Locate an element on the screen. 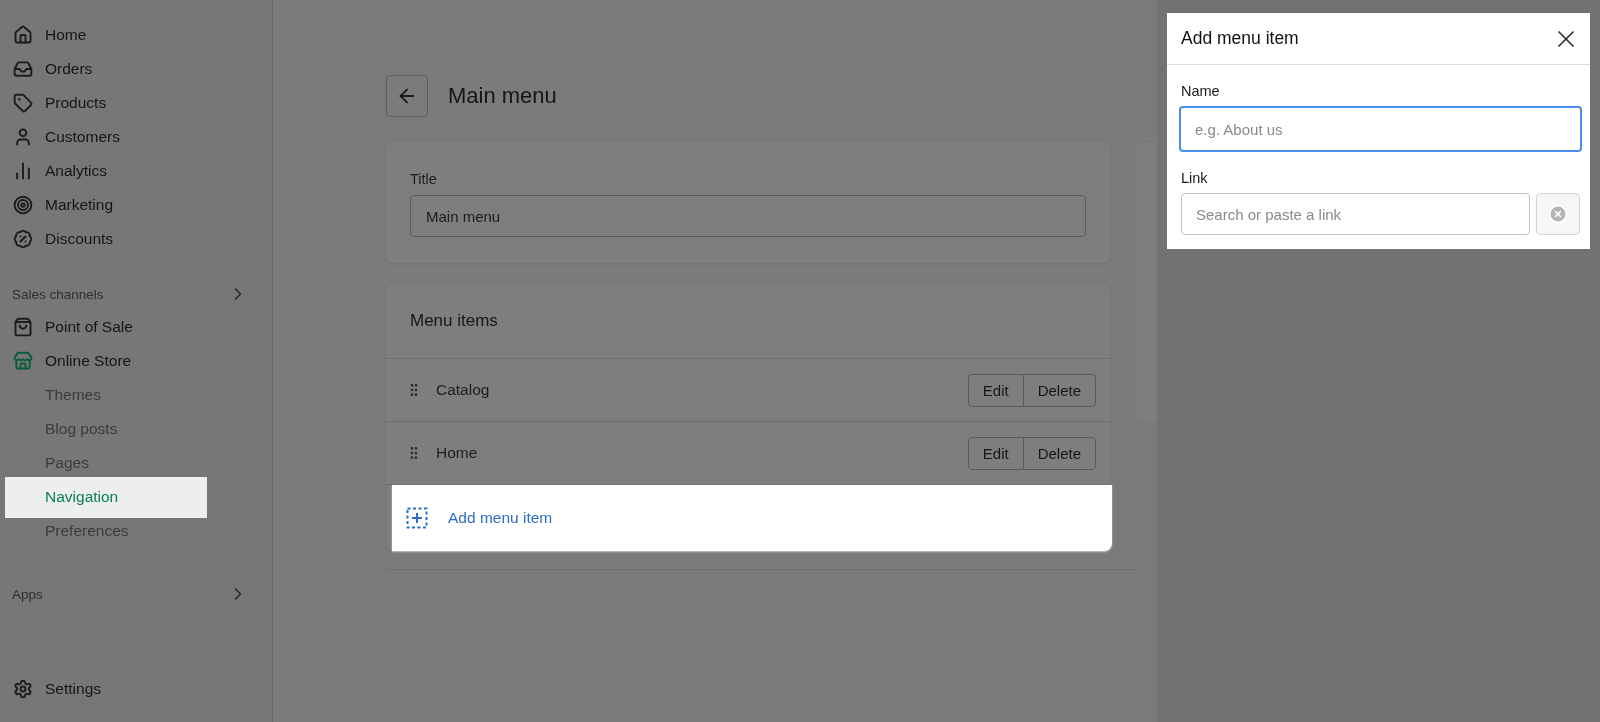 This screenshot has height=722, width=1600. store-icon is located at coordinates (23, 361).